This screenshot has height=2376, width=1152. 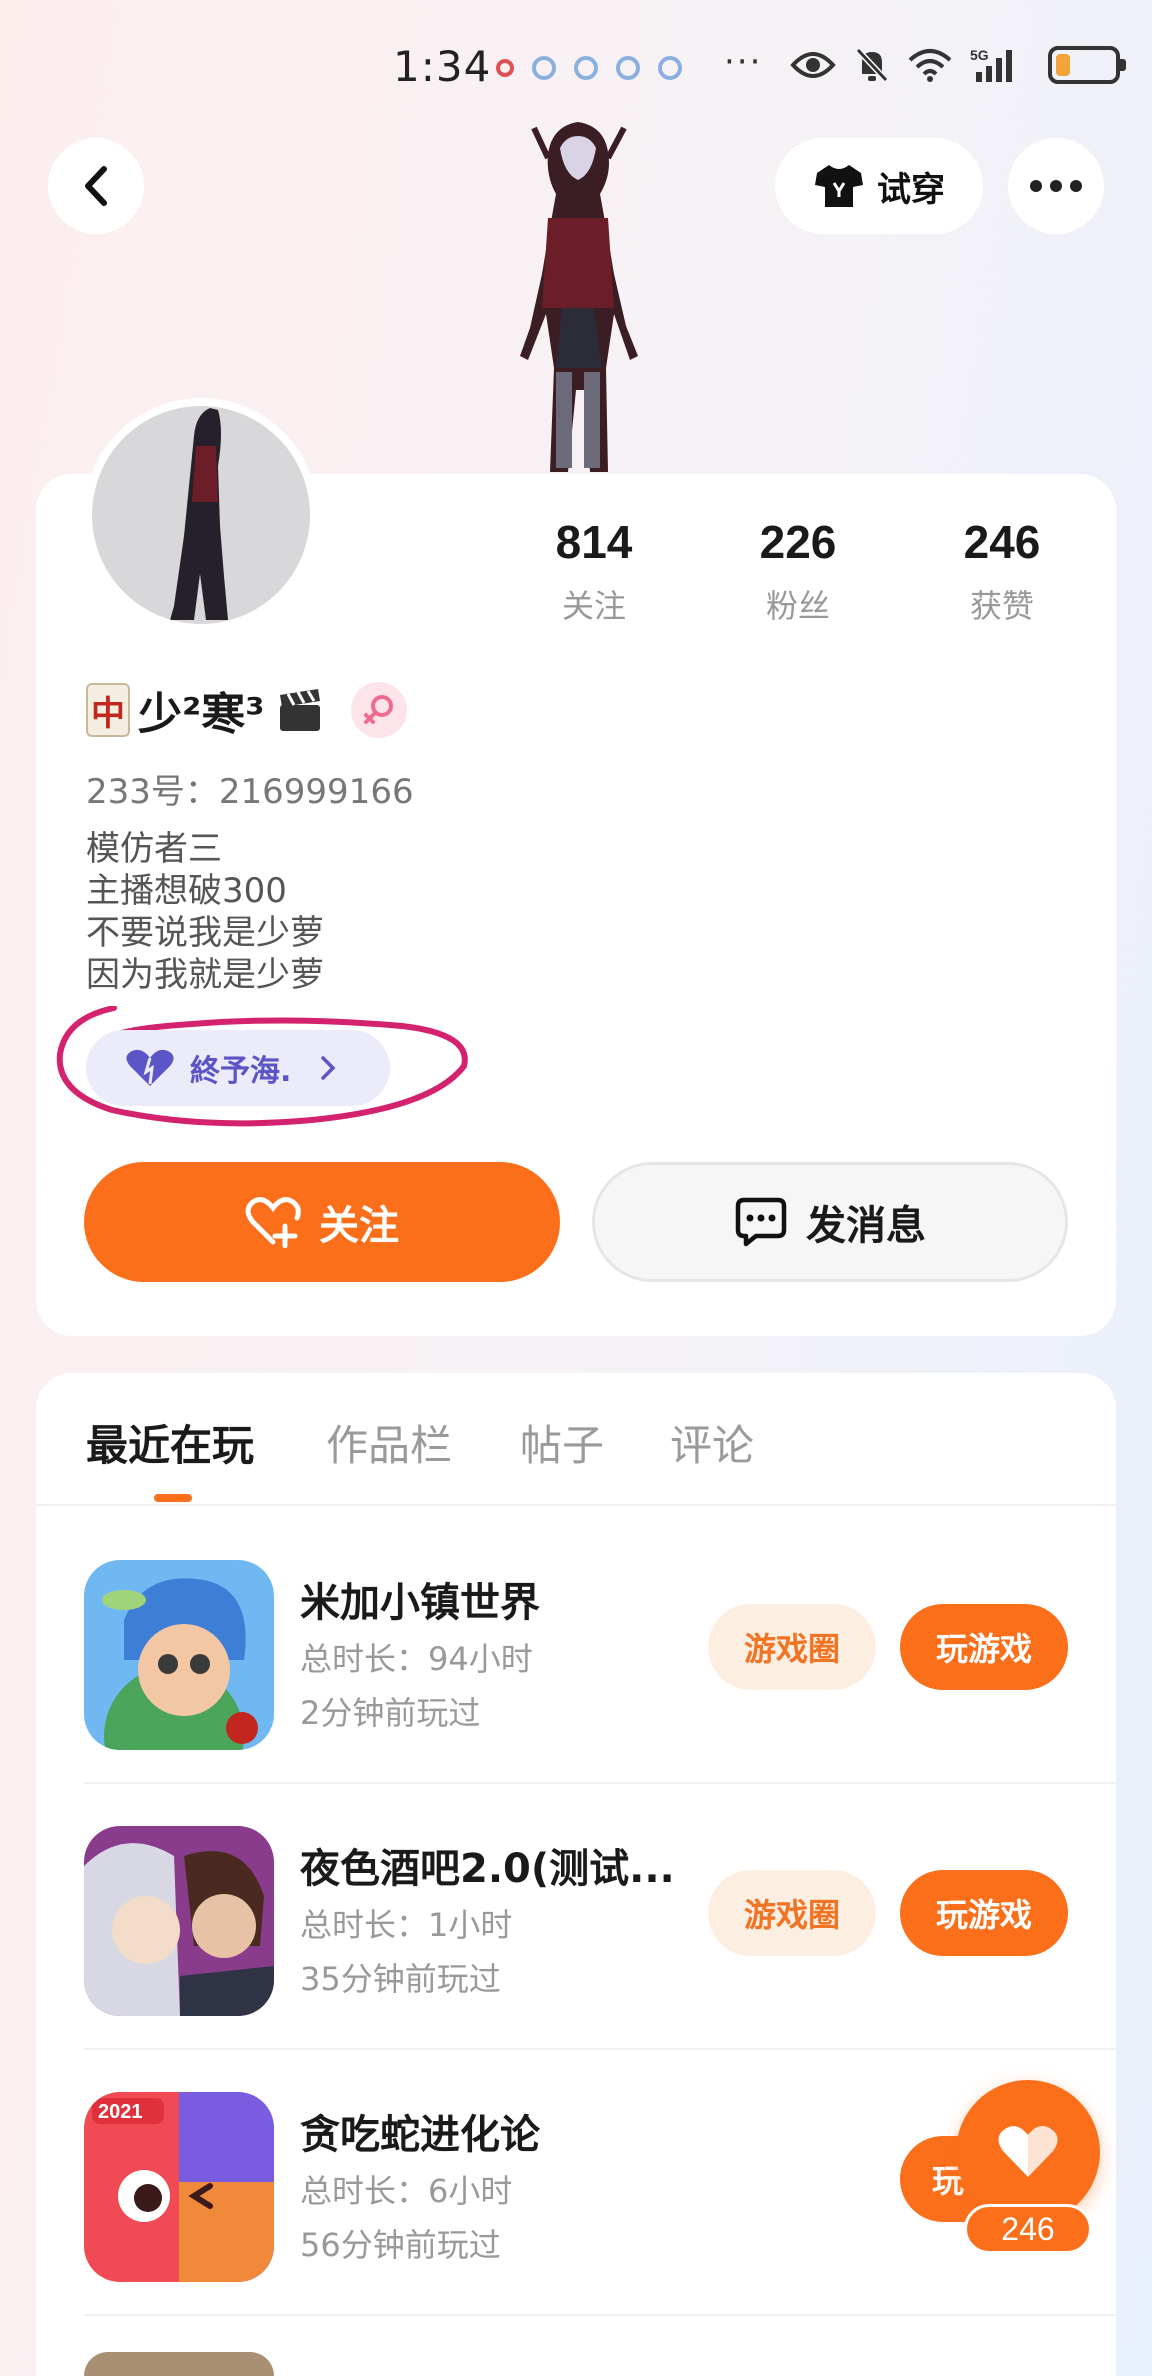 I want to click on tab-comments: 评论, so click(x=712, y=1442).